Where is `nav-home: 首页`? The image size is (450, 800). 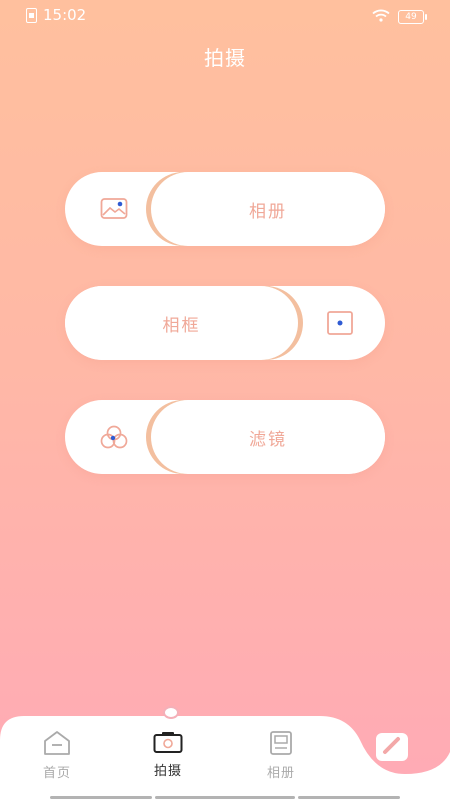
nav-home: 首页 is located at coordinates (57, 760).